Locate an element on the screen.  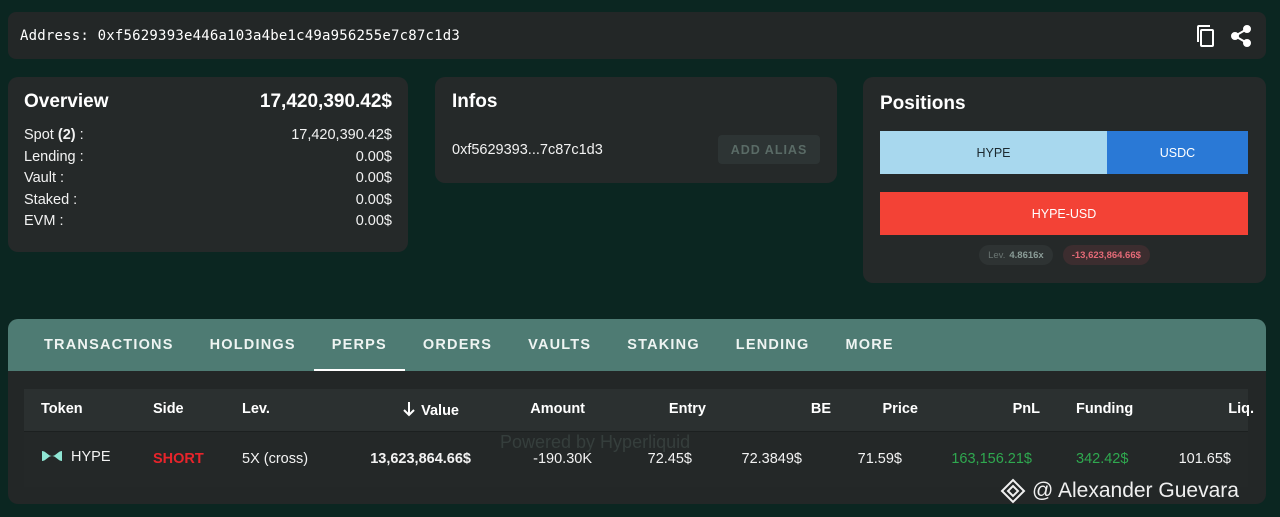
overview-row: Lending : 0.00$ is located at coordinates (208, 158).